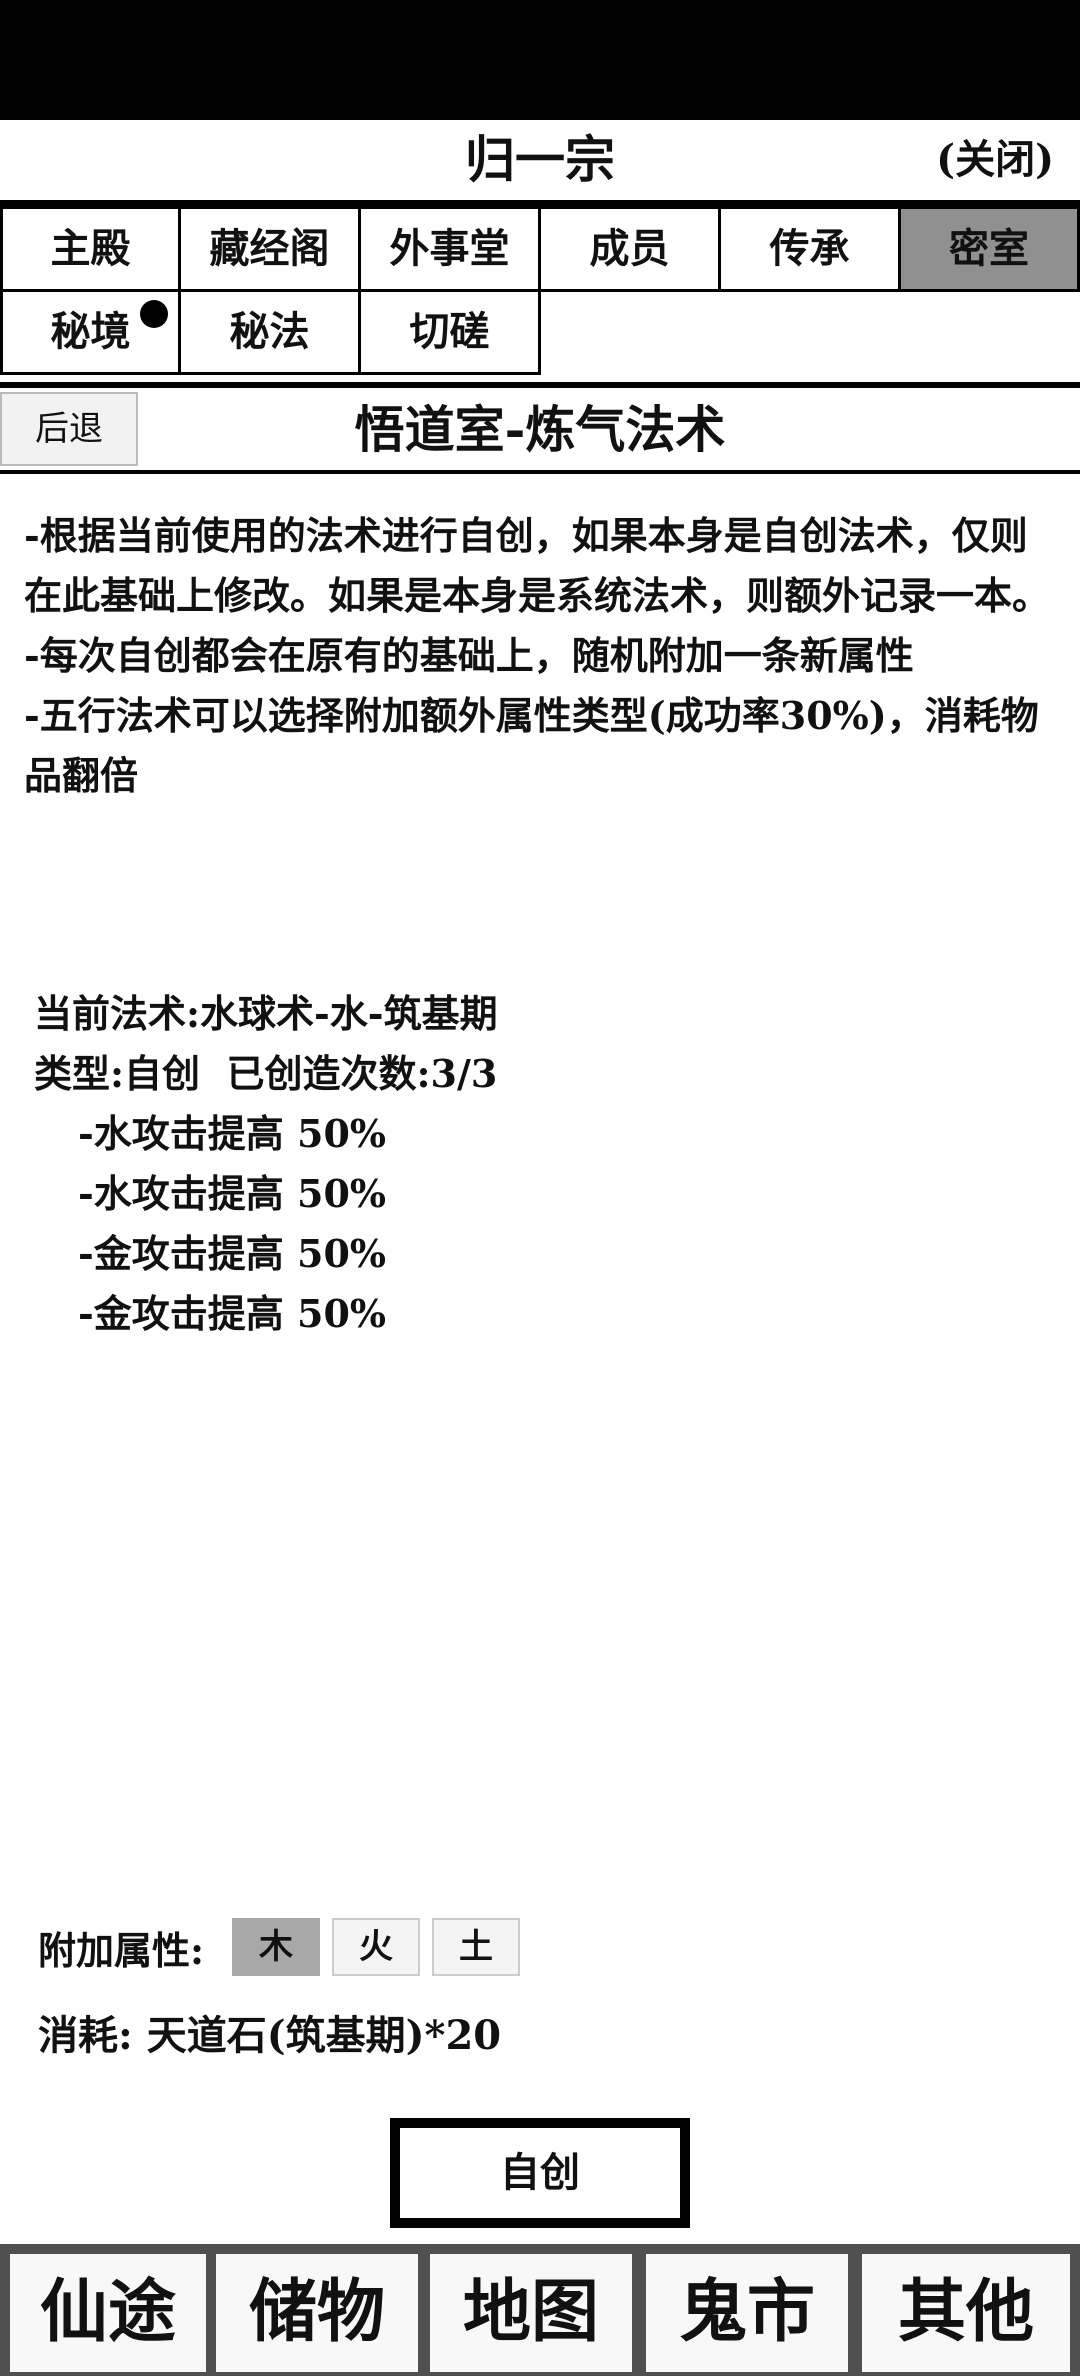 The width and height of the screenshot is (1080, 2376). I want to click on tab-label: 秘境, so click(90, 331).